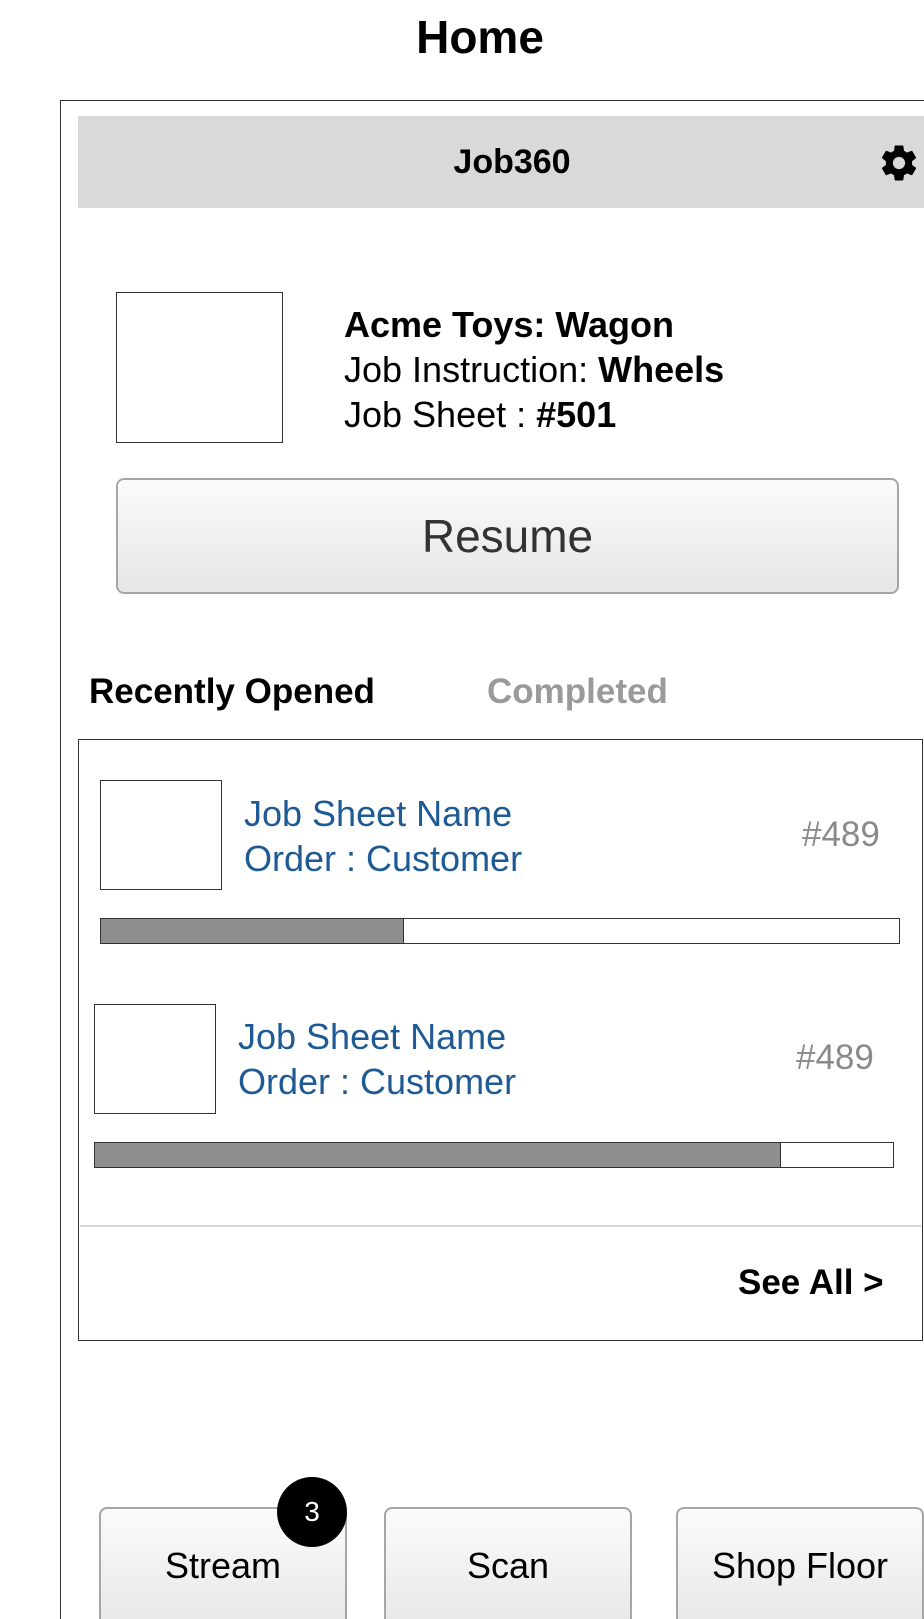 This screenshot has width=924, height=1619. Describe the element at coordinates (507, 536) in the screenshot. I see `resume-button: Resume` at that location.